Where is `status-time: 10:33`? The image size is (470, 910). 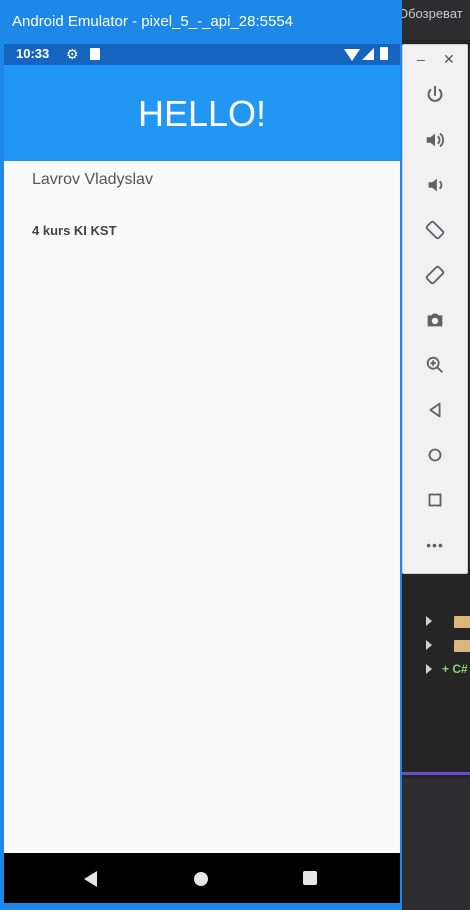
status-time: 10:33 is located at coordinates (33, 53).